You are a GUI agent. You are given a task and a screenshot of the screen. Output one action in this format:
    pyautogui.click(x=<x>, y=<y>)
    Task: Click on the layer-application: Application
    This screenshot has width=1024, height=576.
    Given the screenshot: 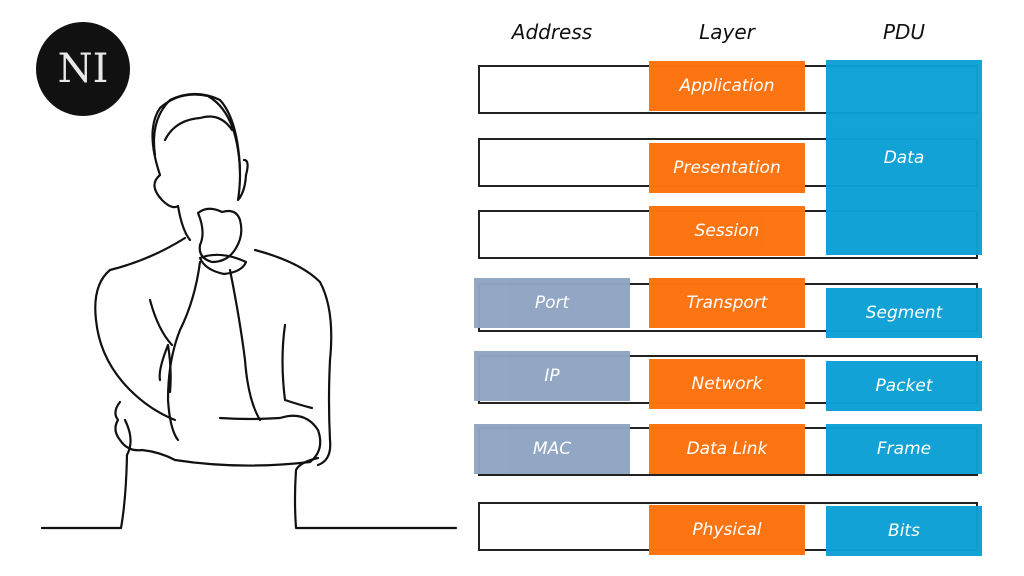 What is the action you would take?
    pyautogui.click(x=727, y=86)
    